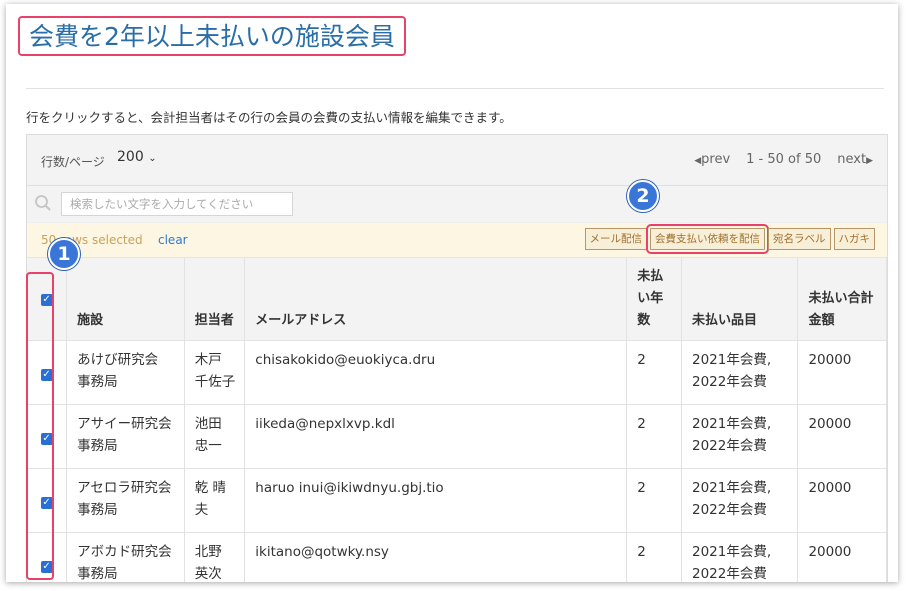 This screenshot has height=591, width=908. What do you see at coordinates (855, 159) in the screenshot?
I see `next-button: next▶` at bounding box center [855, 159].